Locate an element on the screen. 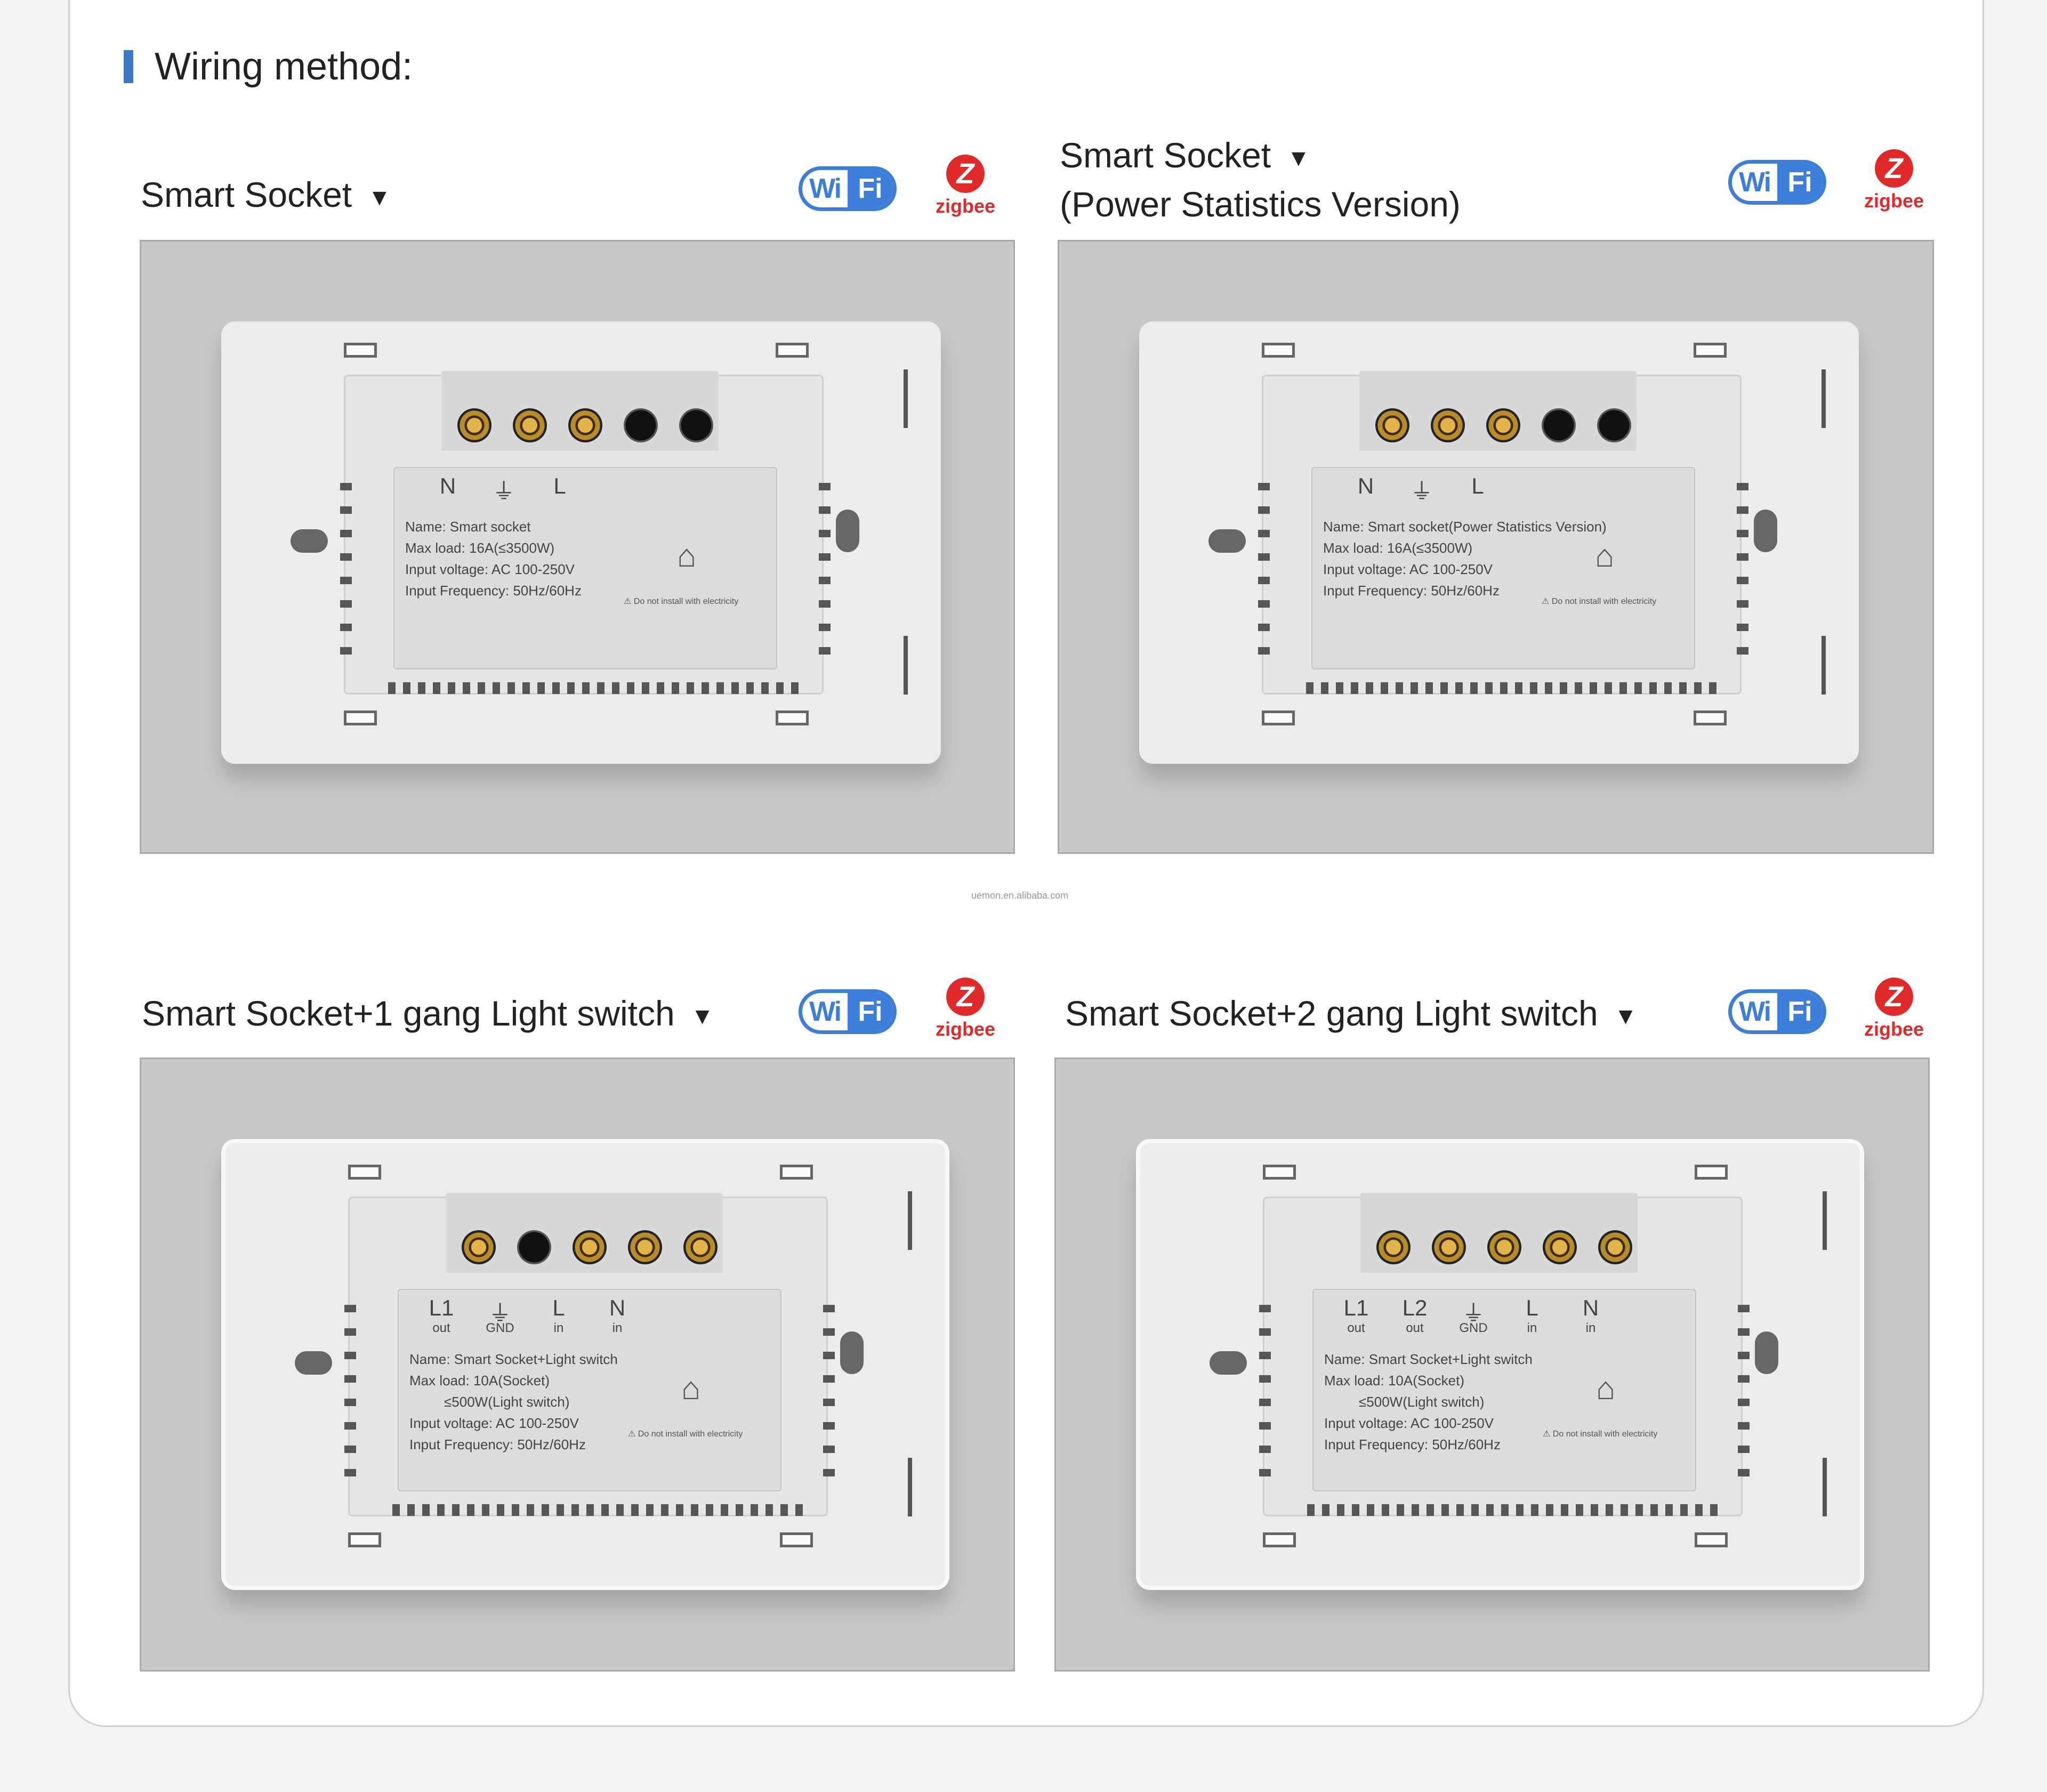 Image resolution: width=2047 pixels, height=1792 pixels. terminal-symbol-sub: in is located at coordinates (617, 1328).